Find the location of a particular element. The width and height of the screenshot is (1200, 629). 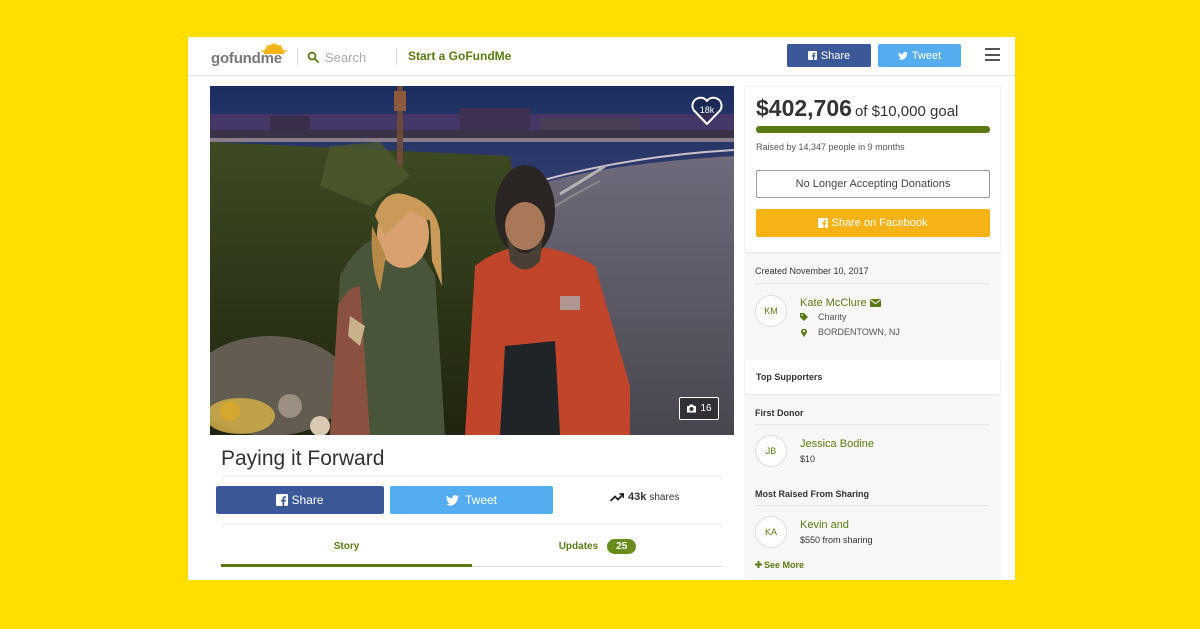

envelope-icon is located at coordinates (875, 303).